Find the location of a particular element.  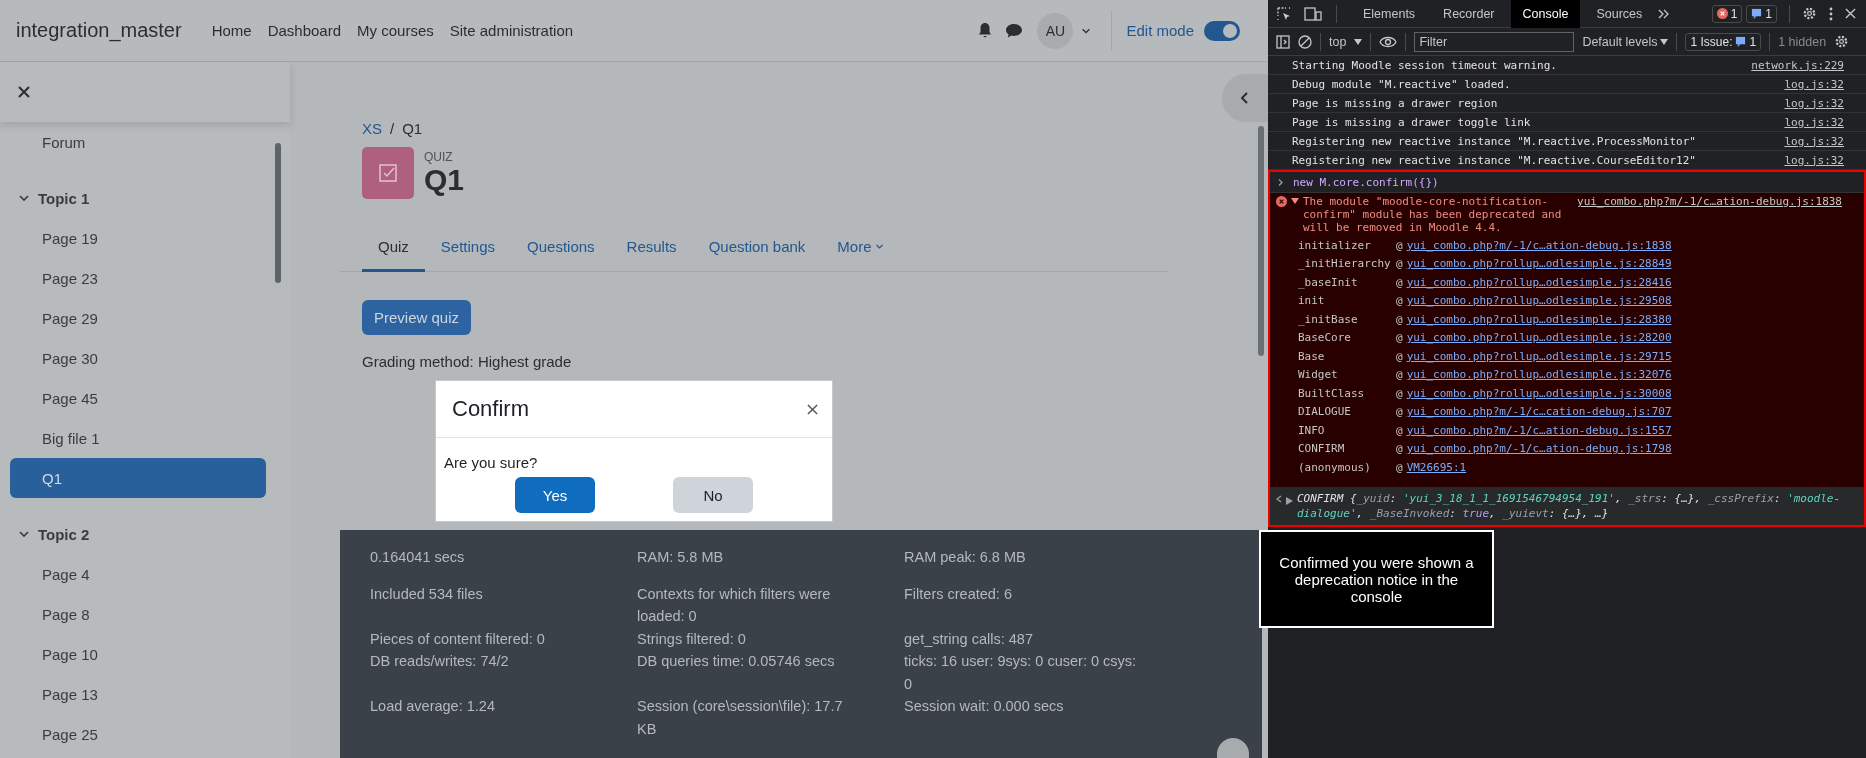

stack-function: Base is located at coordinates (1312, 356).